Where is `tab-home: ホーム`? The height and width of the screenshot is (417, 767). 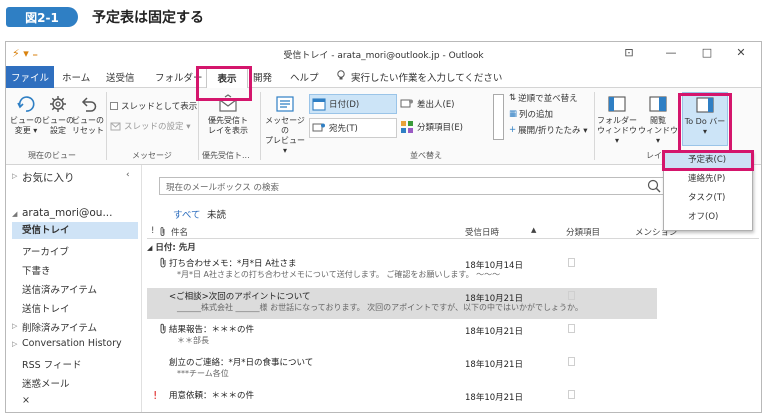 tab-home: ホーム is located at coordinates (76, 79).